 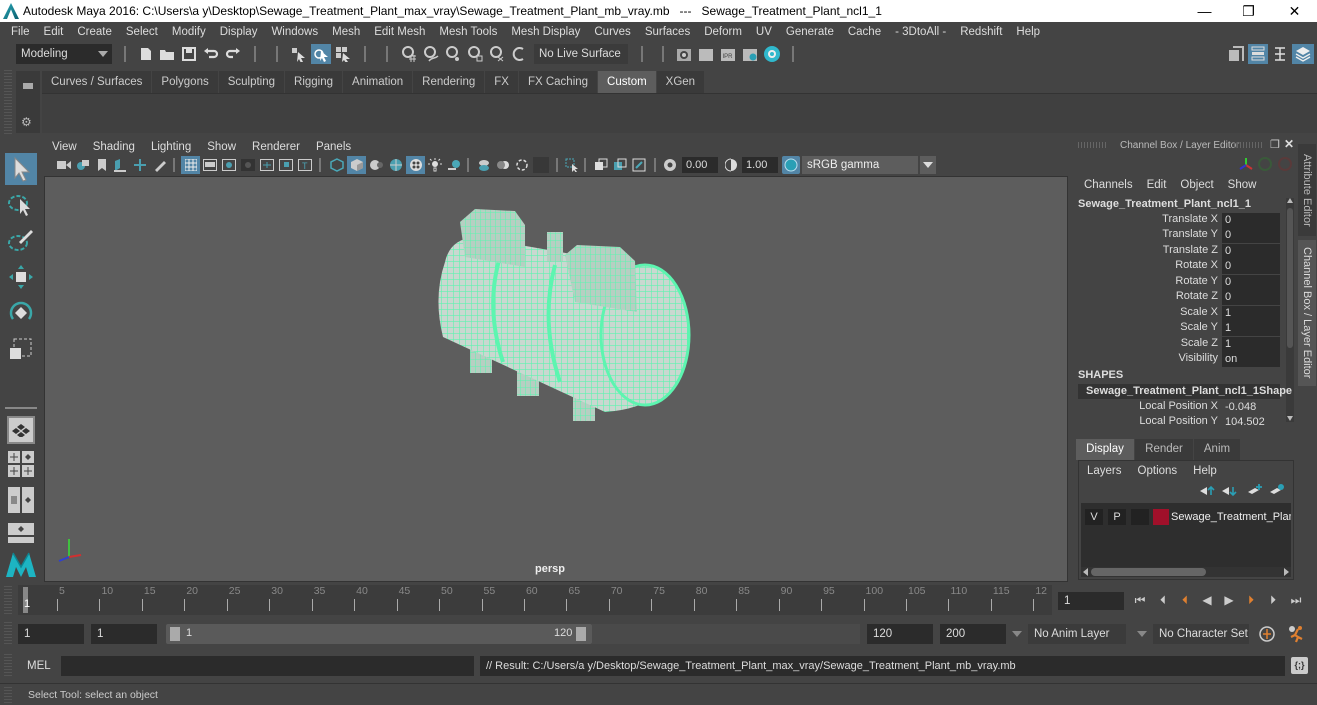 I want to click on viewport-menu-view: View, so click(x=64, y=147).